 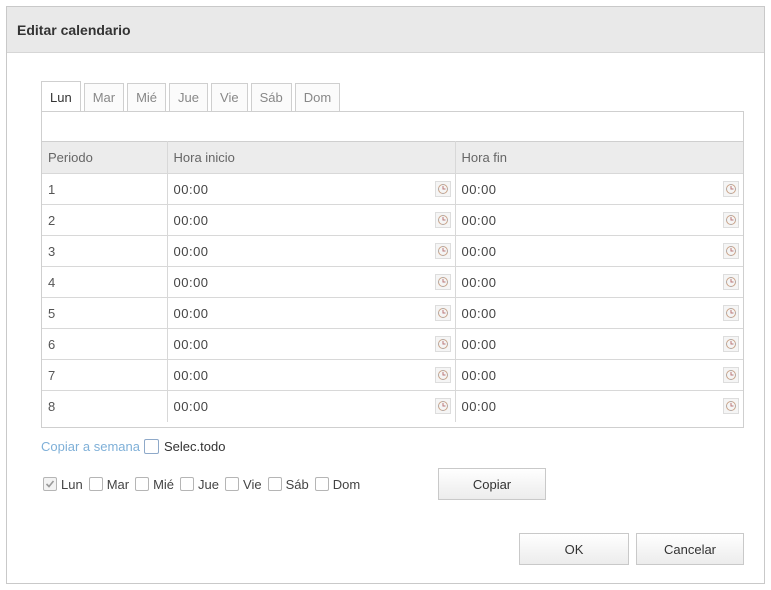 I want to click on period-cell: 3, so click(x=105, y=251).